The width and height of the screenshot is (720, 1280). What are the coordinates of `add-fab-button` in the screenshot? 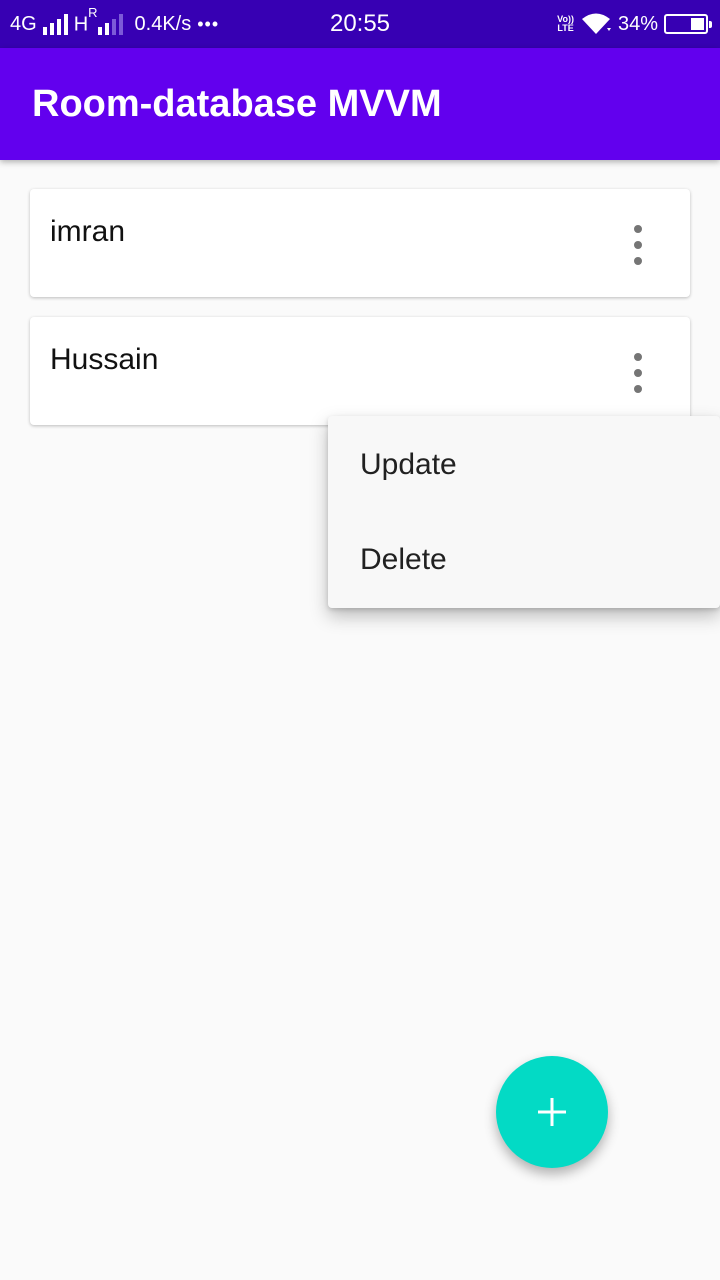 It's located at (552, 1112).